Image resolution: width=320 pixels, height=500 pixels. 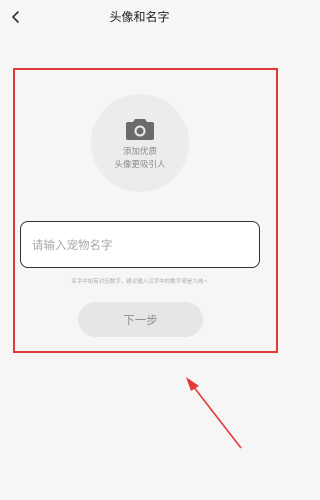 What do you see at coordinates (140, 143) in the screenshot?
I see `avatar-upload-button: 添加优质 头像更吸引人` at bounding box center [140, 143].